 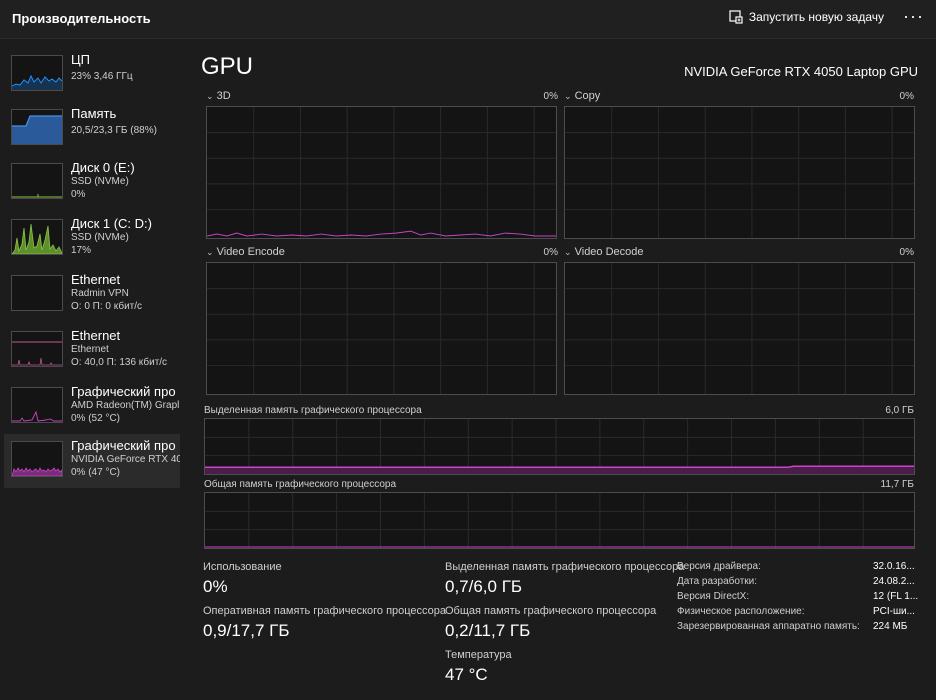 What do you see at coordinates (78, 194) in the screenshot?
I see `sidebar-item-detail: 0%` at bounding box center [78, 194].